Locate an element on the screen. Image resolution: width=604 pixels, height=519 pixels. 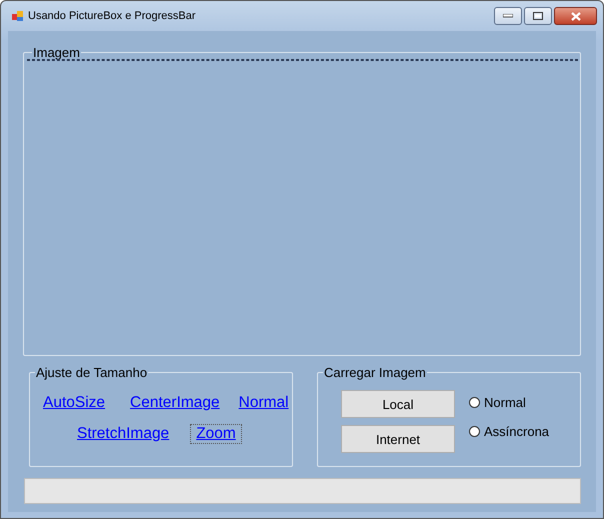
link: AutoSize is located at coordinates (74, 403).